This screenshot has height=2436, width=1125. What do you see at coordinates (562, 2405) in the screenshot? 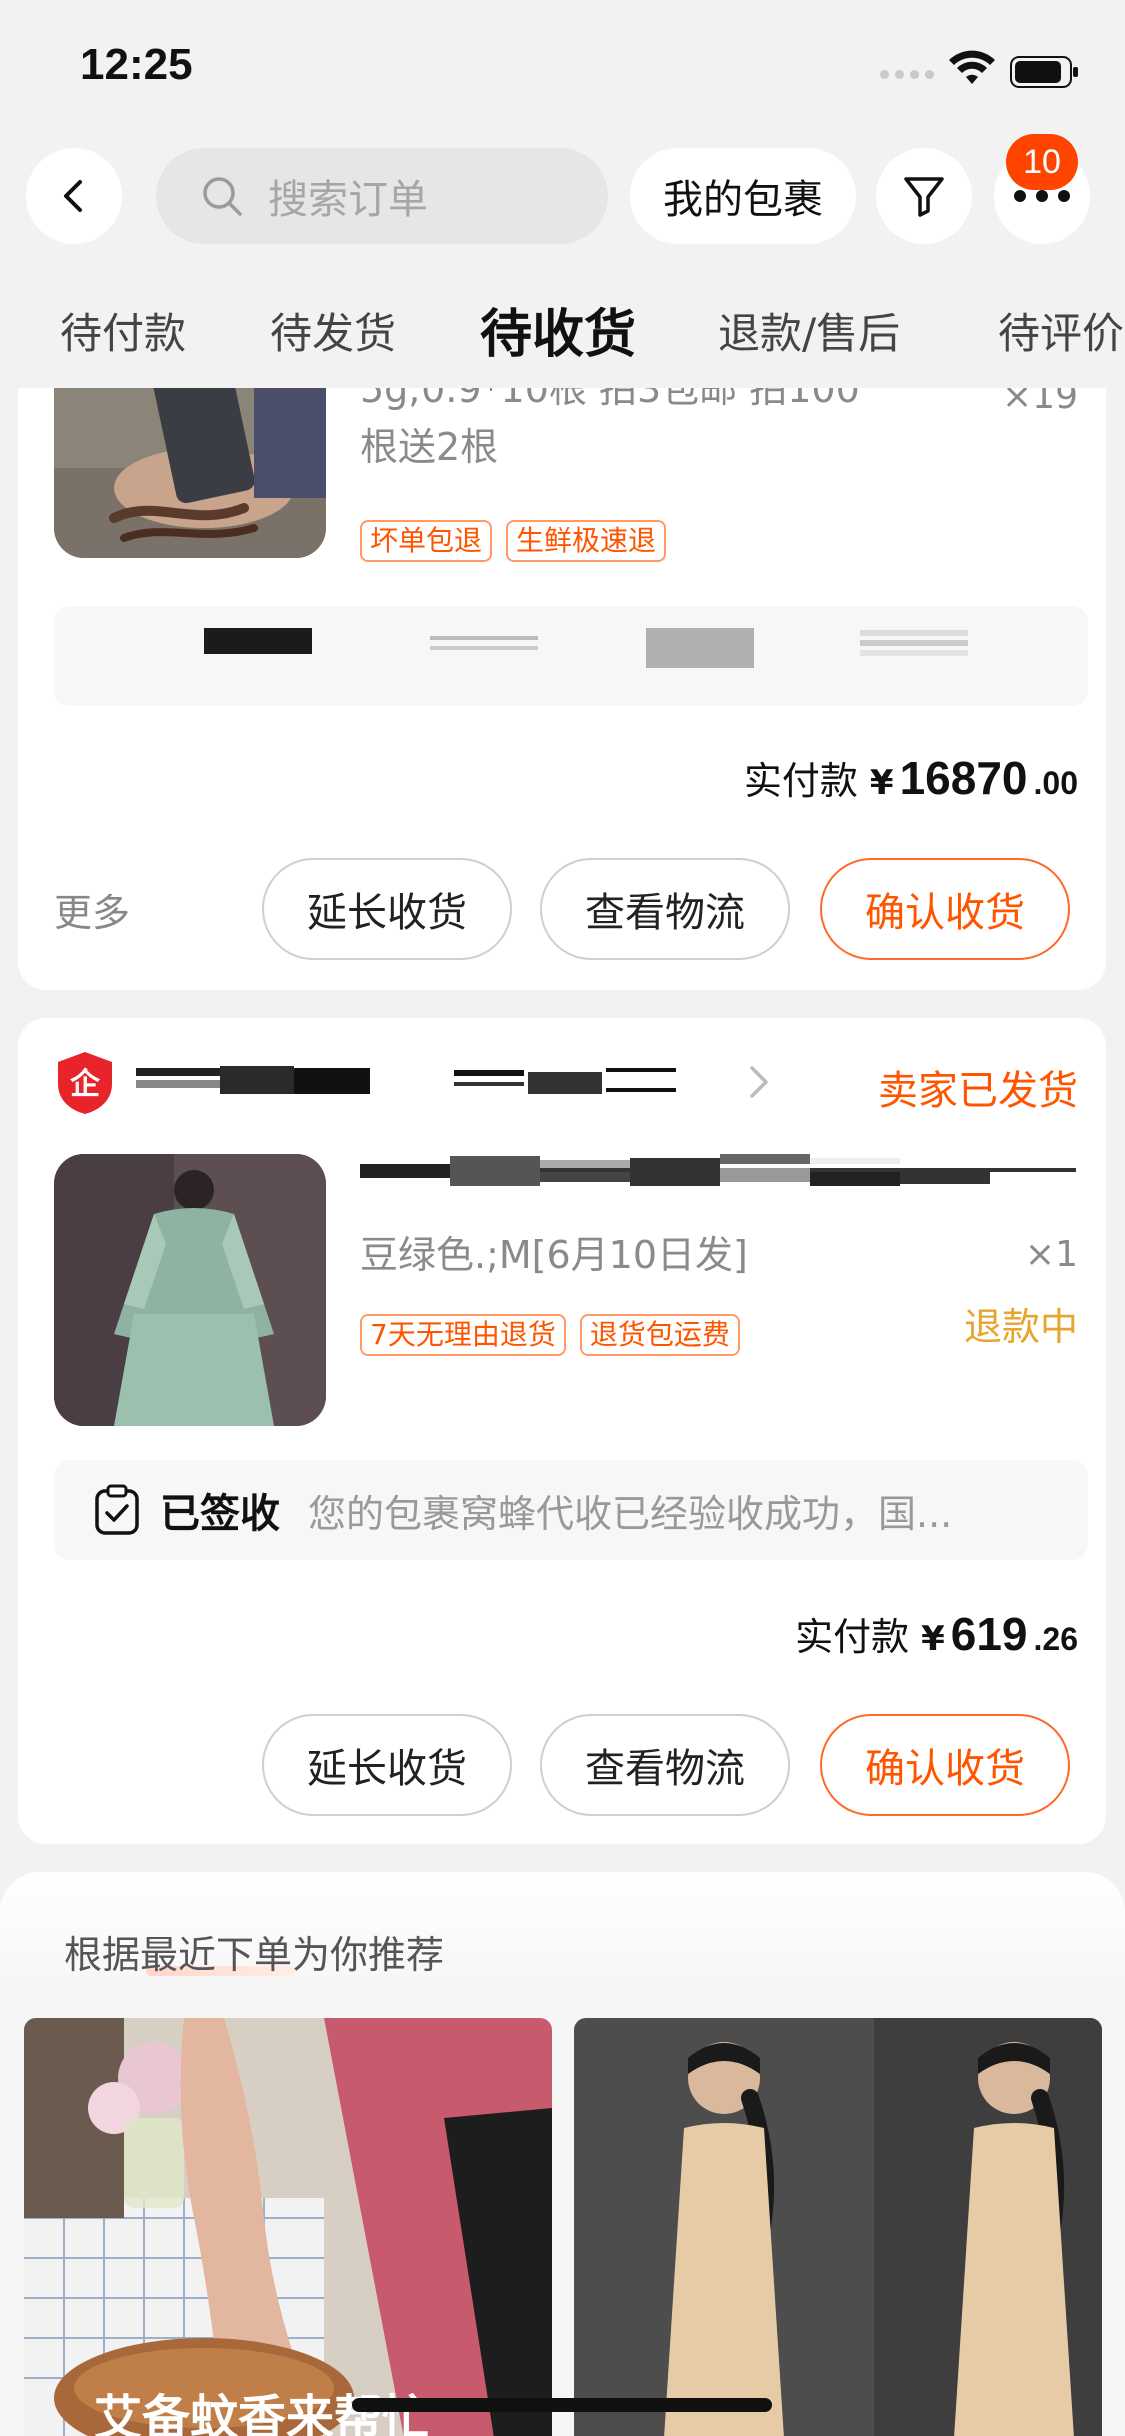
I see `home-indicator` at bounding box center [562, 2405].